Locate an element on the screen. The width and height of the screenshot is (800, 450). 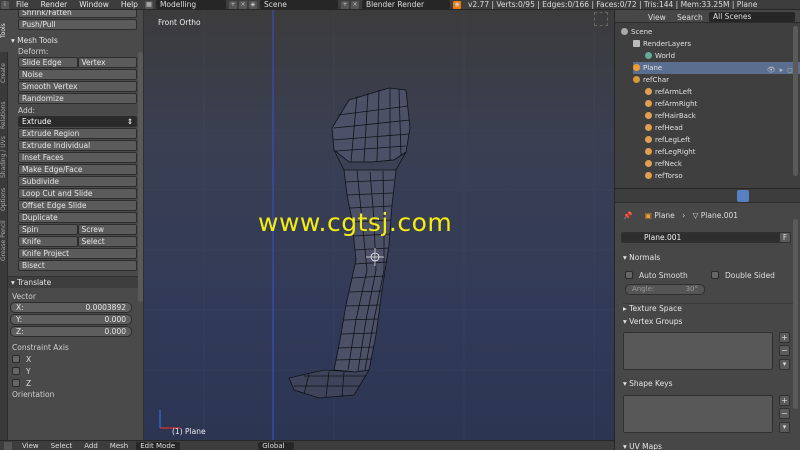
shape-keys-panel-header: ▾ Shape Keys is located at coordinates (648, 383).